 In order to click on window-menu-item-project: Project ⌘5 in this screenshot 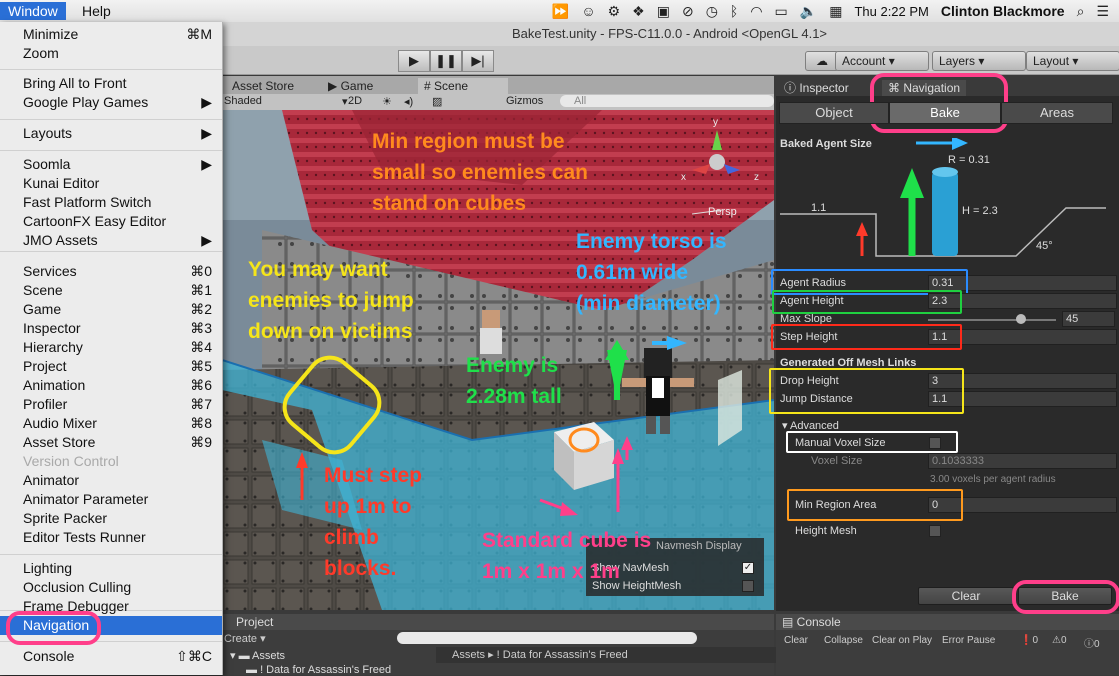, I will do `click(111, 366)`.